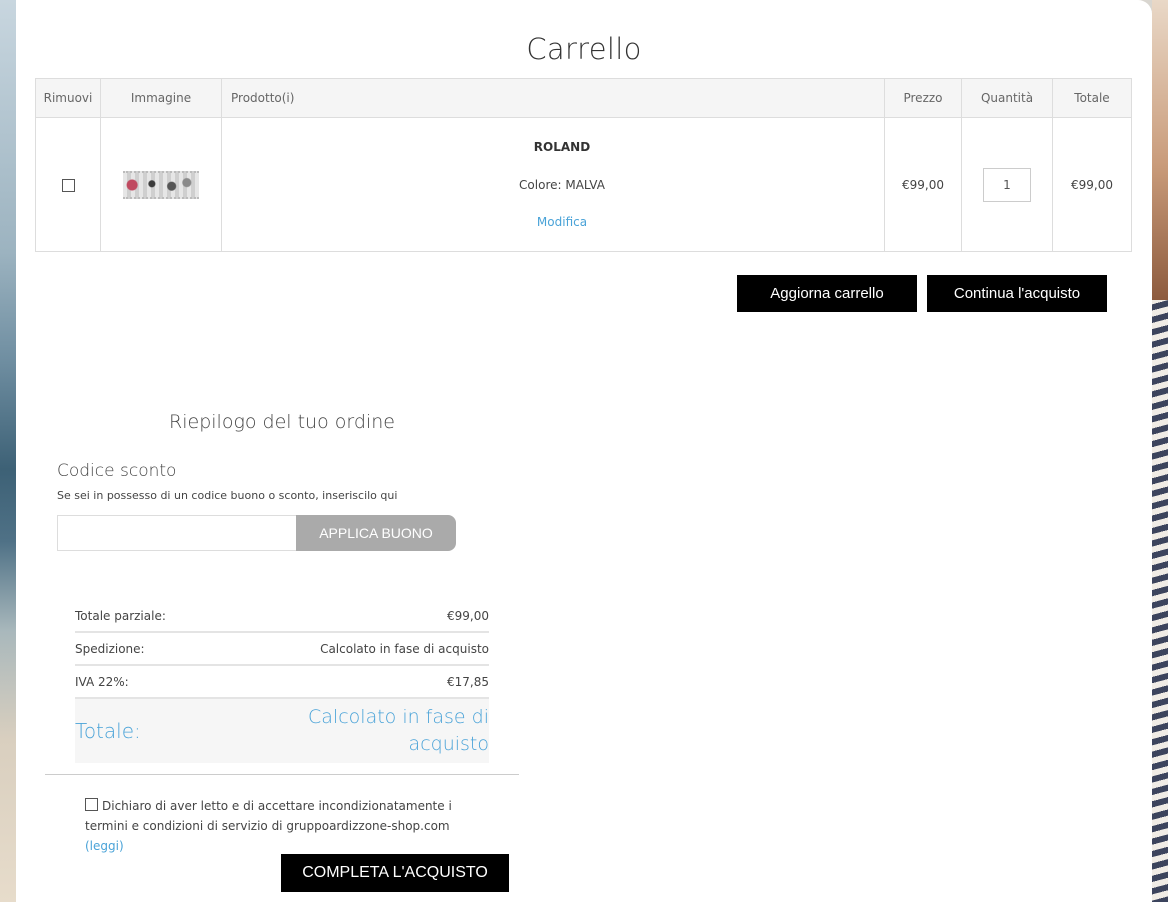 Image resolution: width=1168 pixels, height=902 pixels. I want to click on continue-shopping-button: Continua l'acquisto, so click(1017, 293).